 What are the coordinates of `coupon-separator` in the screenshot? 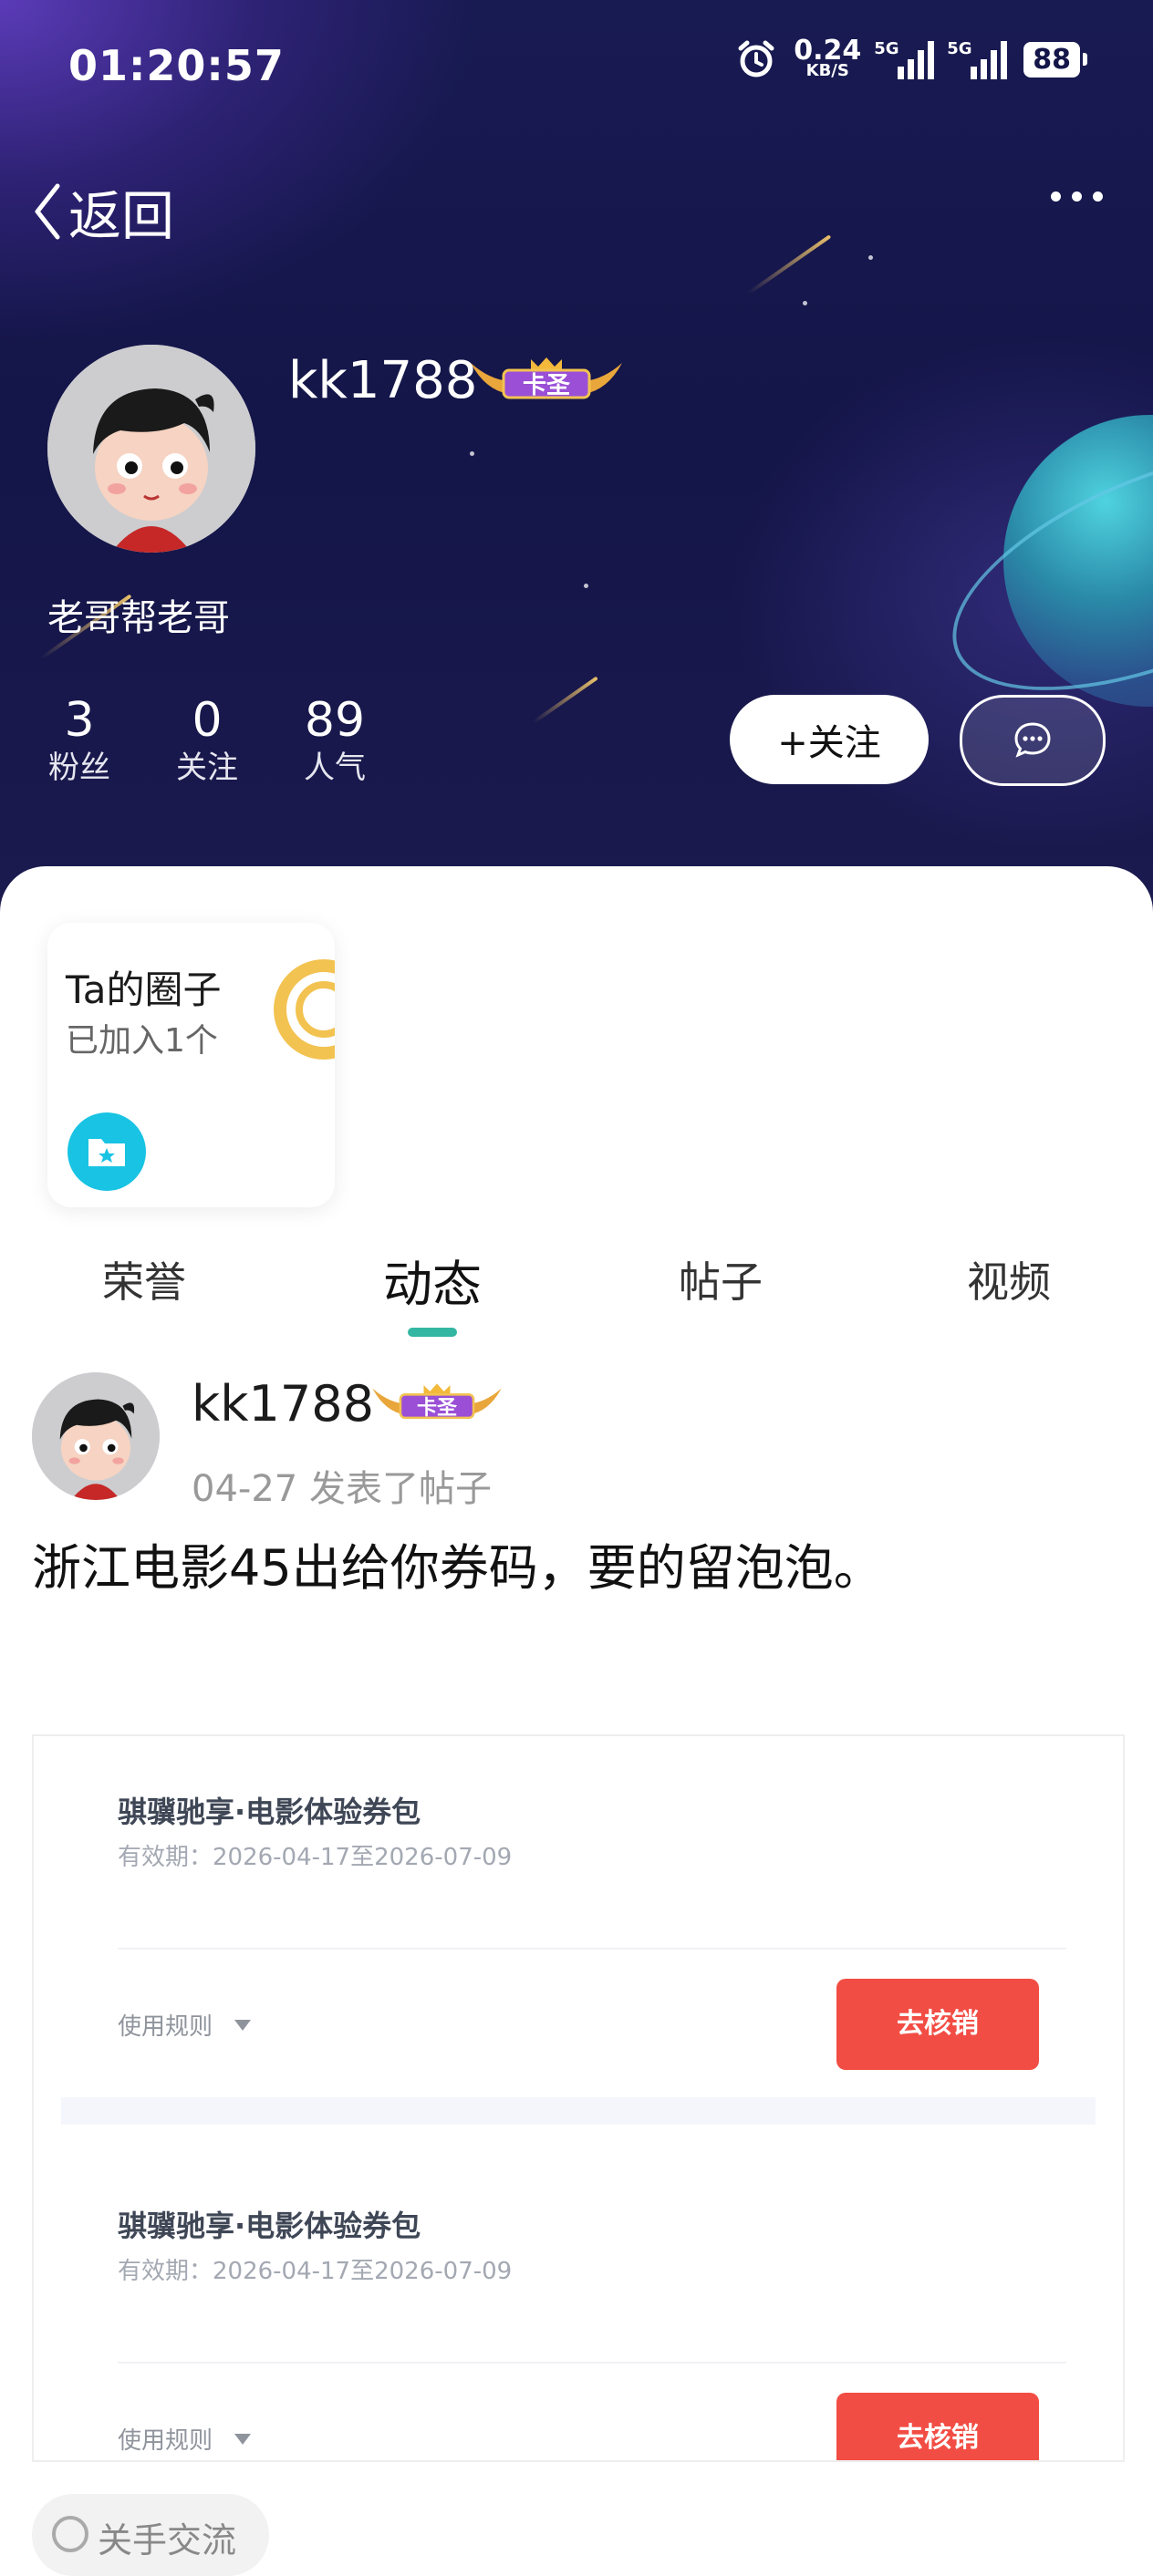 It's located at (578, 2111).